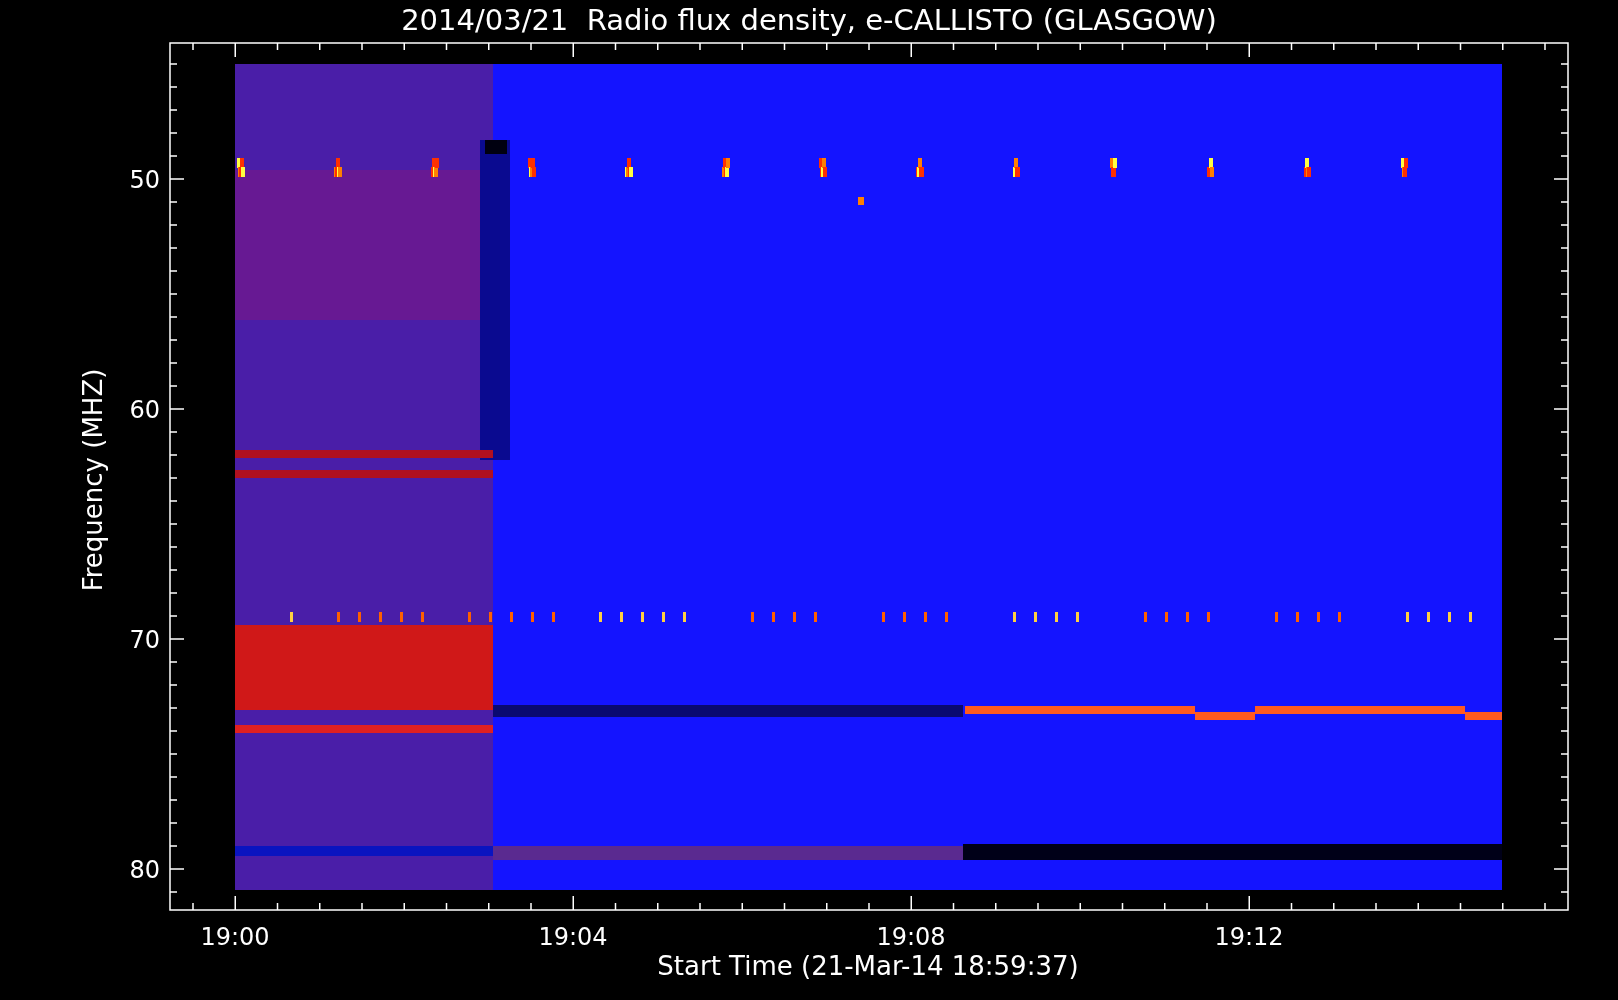  I want to click on y-tick-label: 60, so click(144, 410).